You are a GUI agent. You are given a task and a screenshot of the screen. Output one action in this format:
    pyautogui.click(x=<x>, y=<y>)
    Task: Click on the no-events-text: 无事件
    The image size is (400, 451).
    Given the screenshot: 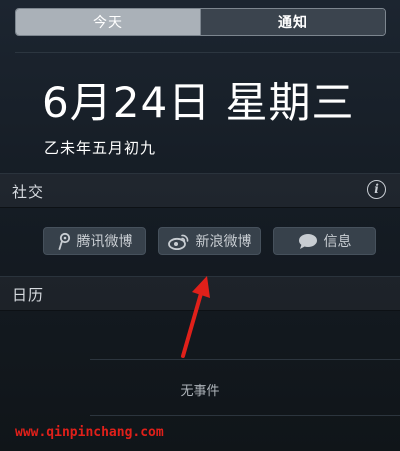 What is the action you would take?
    pyautogui.click(x=200, y=391)
    